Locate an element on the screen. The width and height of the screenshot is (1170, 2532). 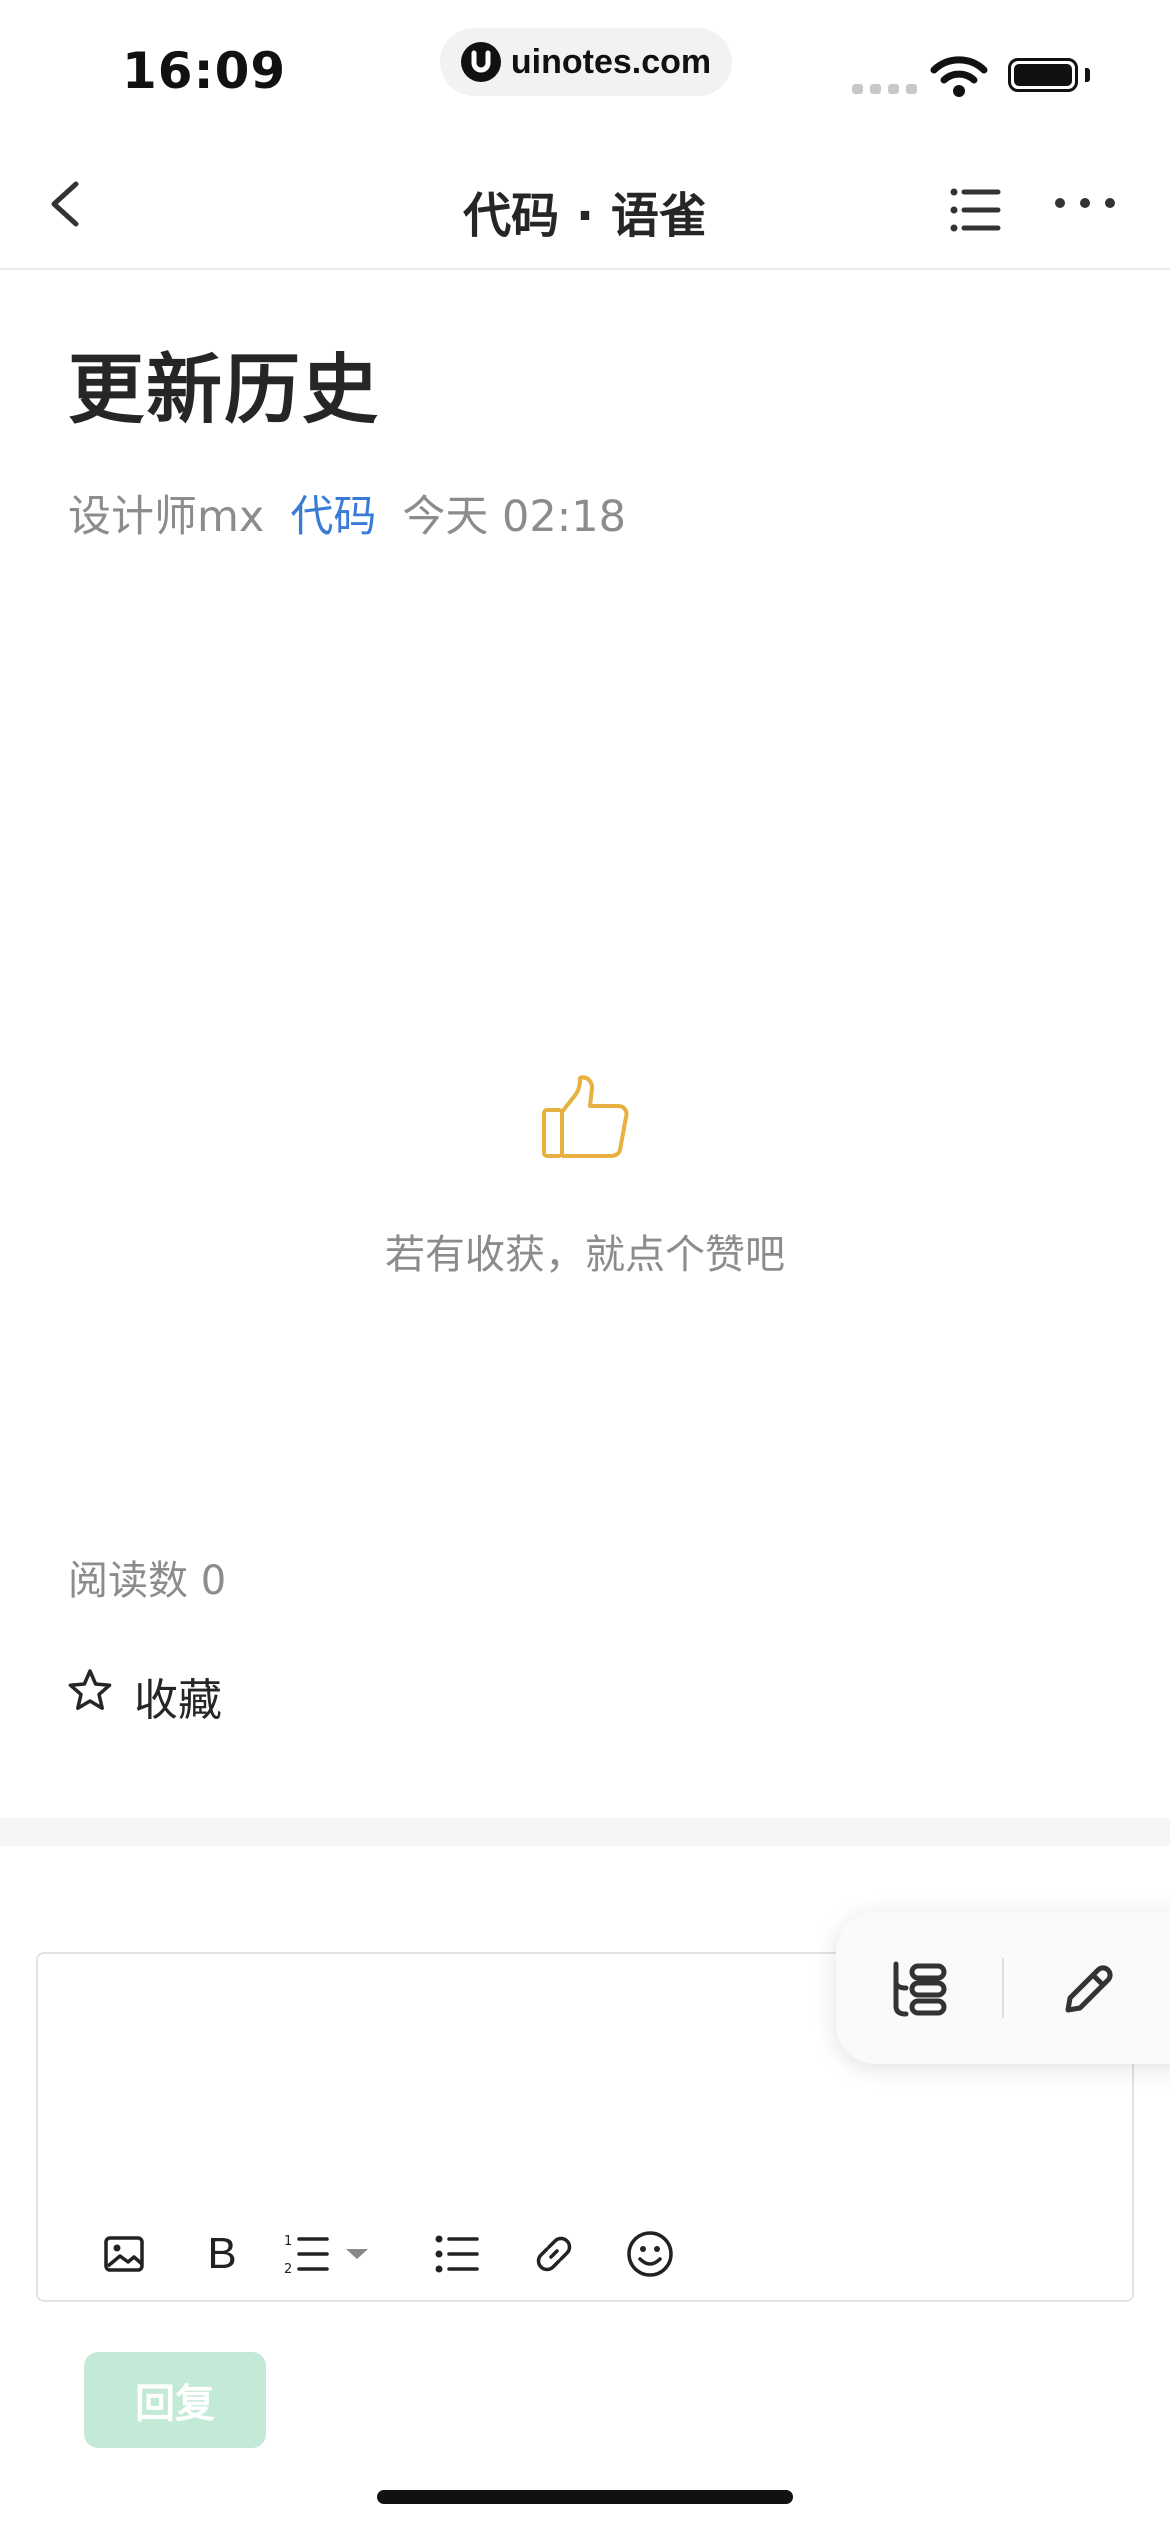
image-icon is located at coordinates (124, 2254).